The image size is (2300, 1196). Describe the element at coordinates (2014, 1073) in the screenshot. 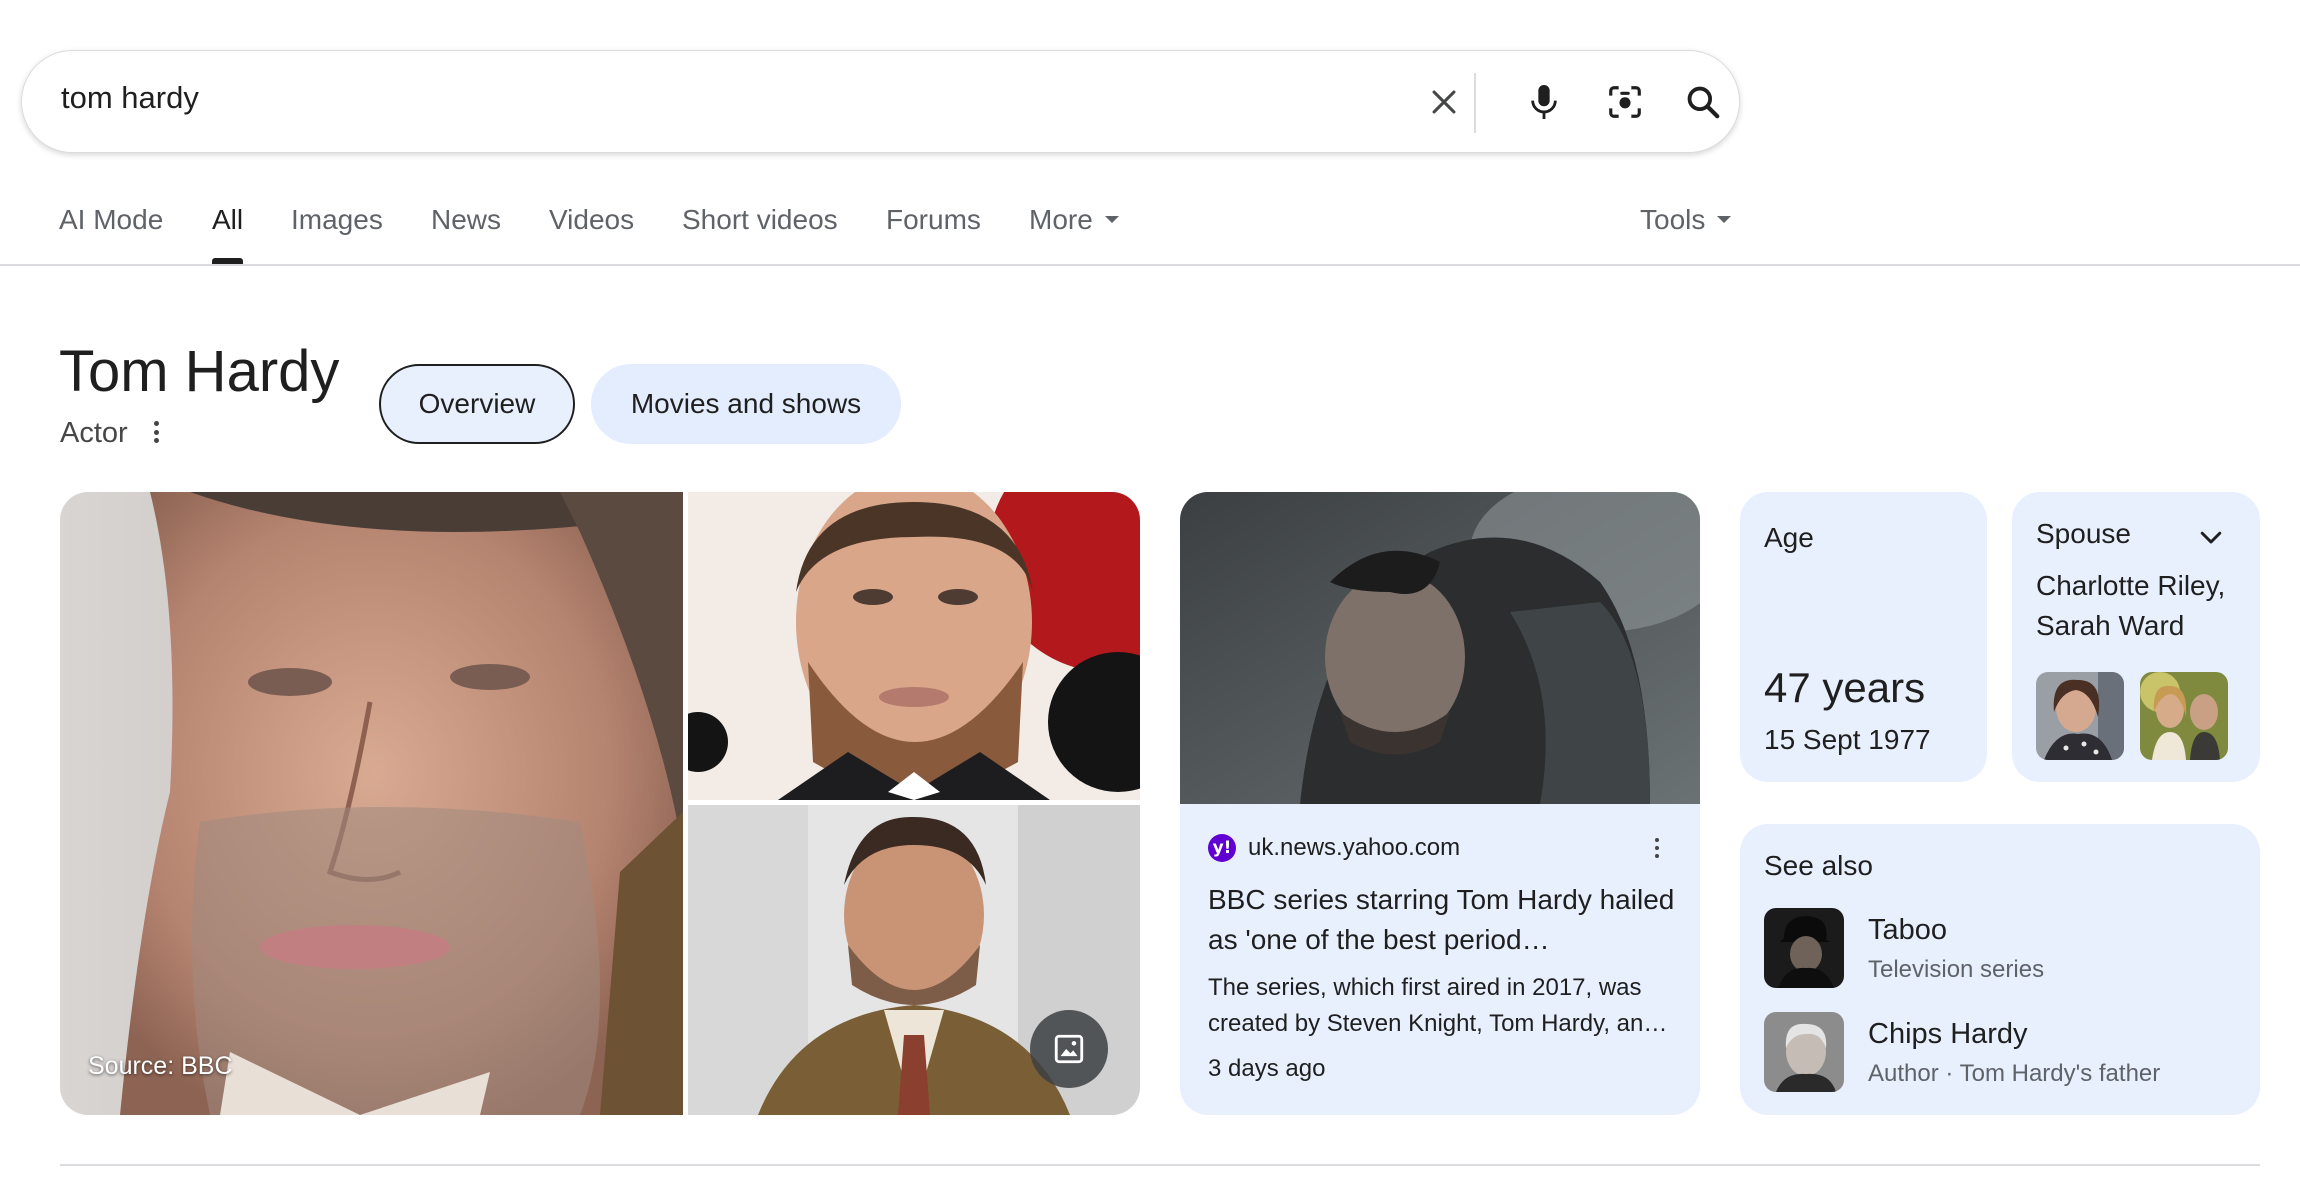

I see `see-also-desc-chips-hardy: Author · Tom Hardy's father` at that location.